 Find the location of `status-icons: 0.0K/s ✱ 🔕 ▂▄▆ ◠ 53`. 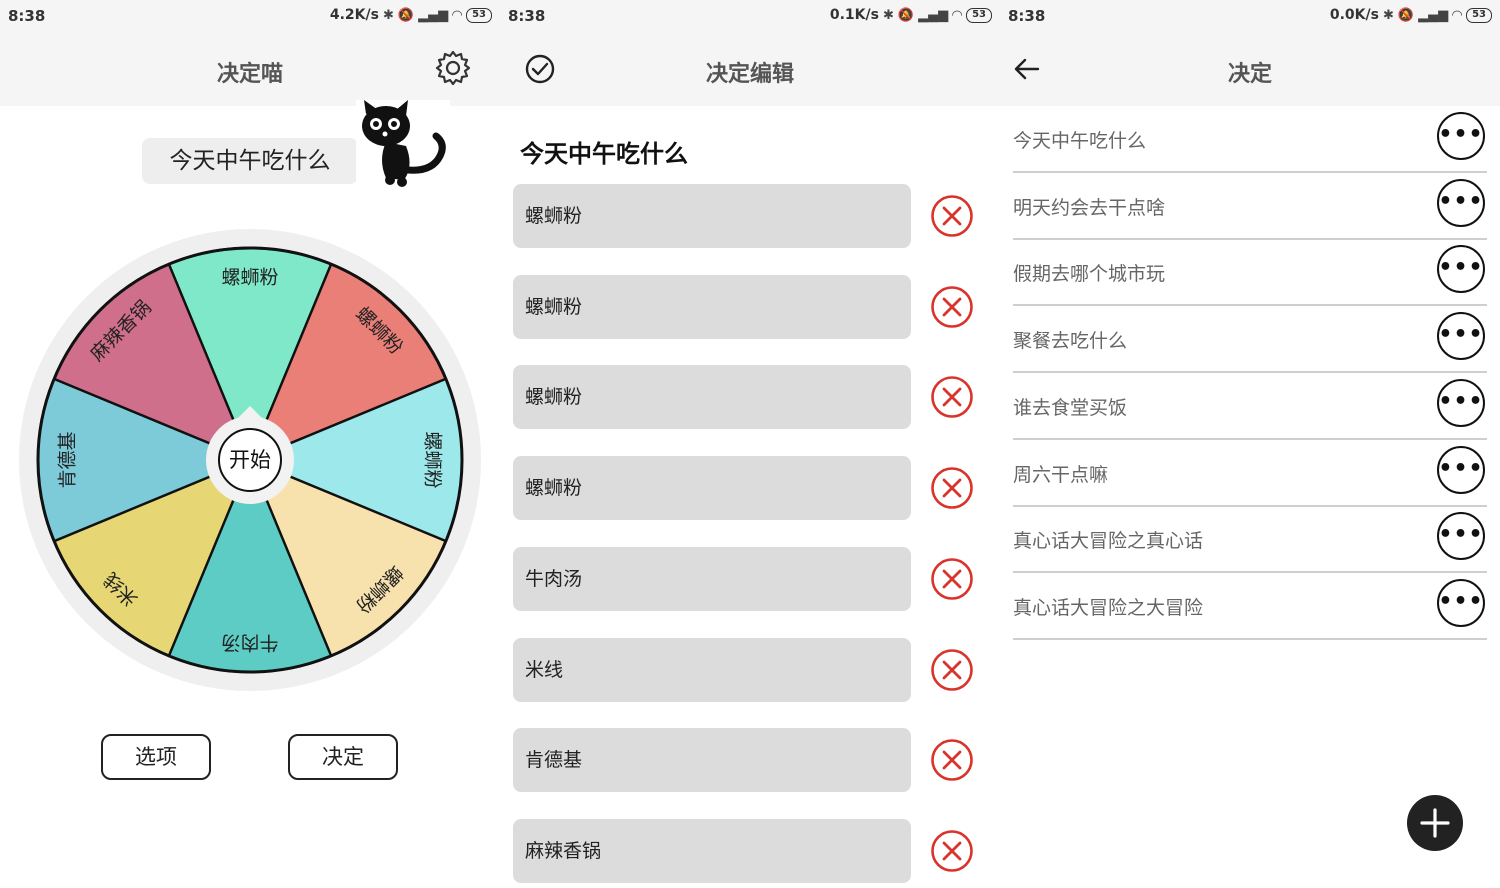

status-icons: 0.0K/s ✱ 🔕 ▂▄▆ ◠ 53 is located at coordinates (1411, 15).